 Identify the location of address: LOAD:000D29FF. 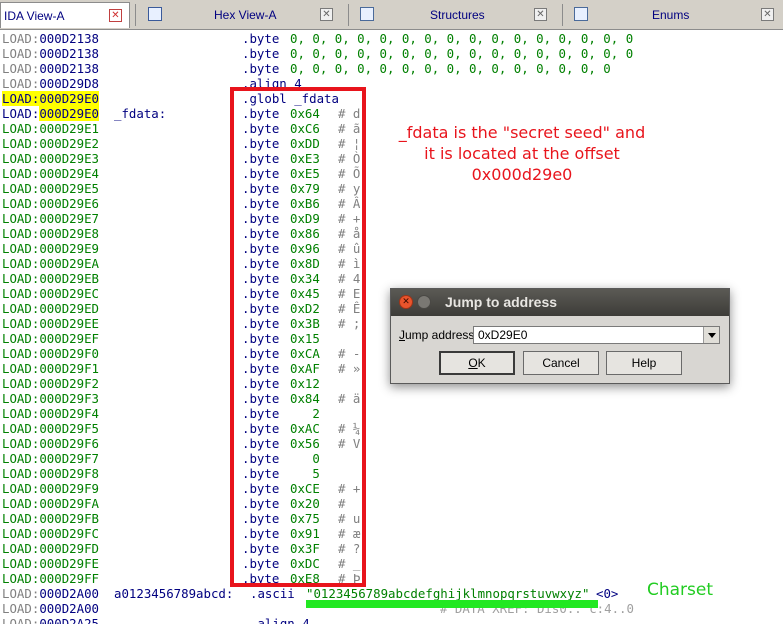
(50, 578).